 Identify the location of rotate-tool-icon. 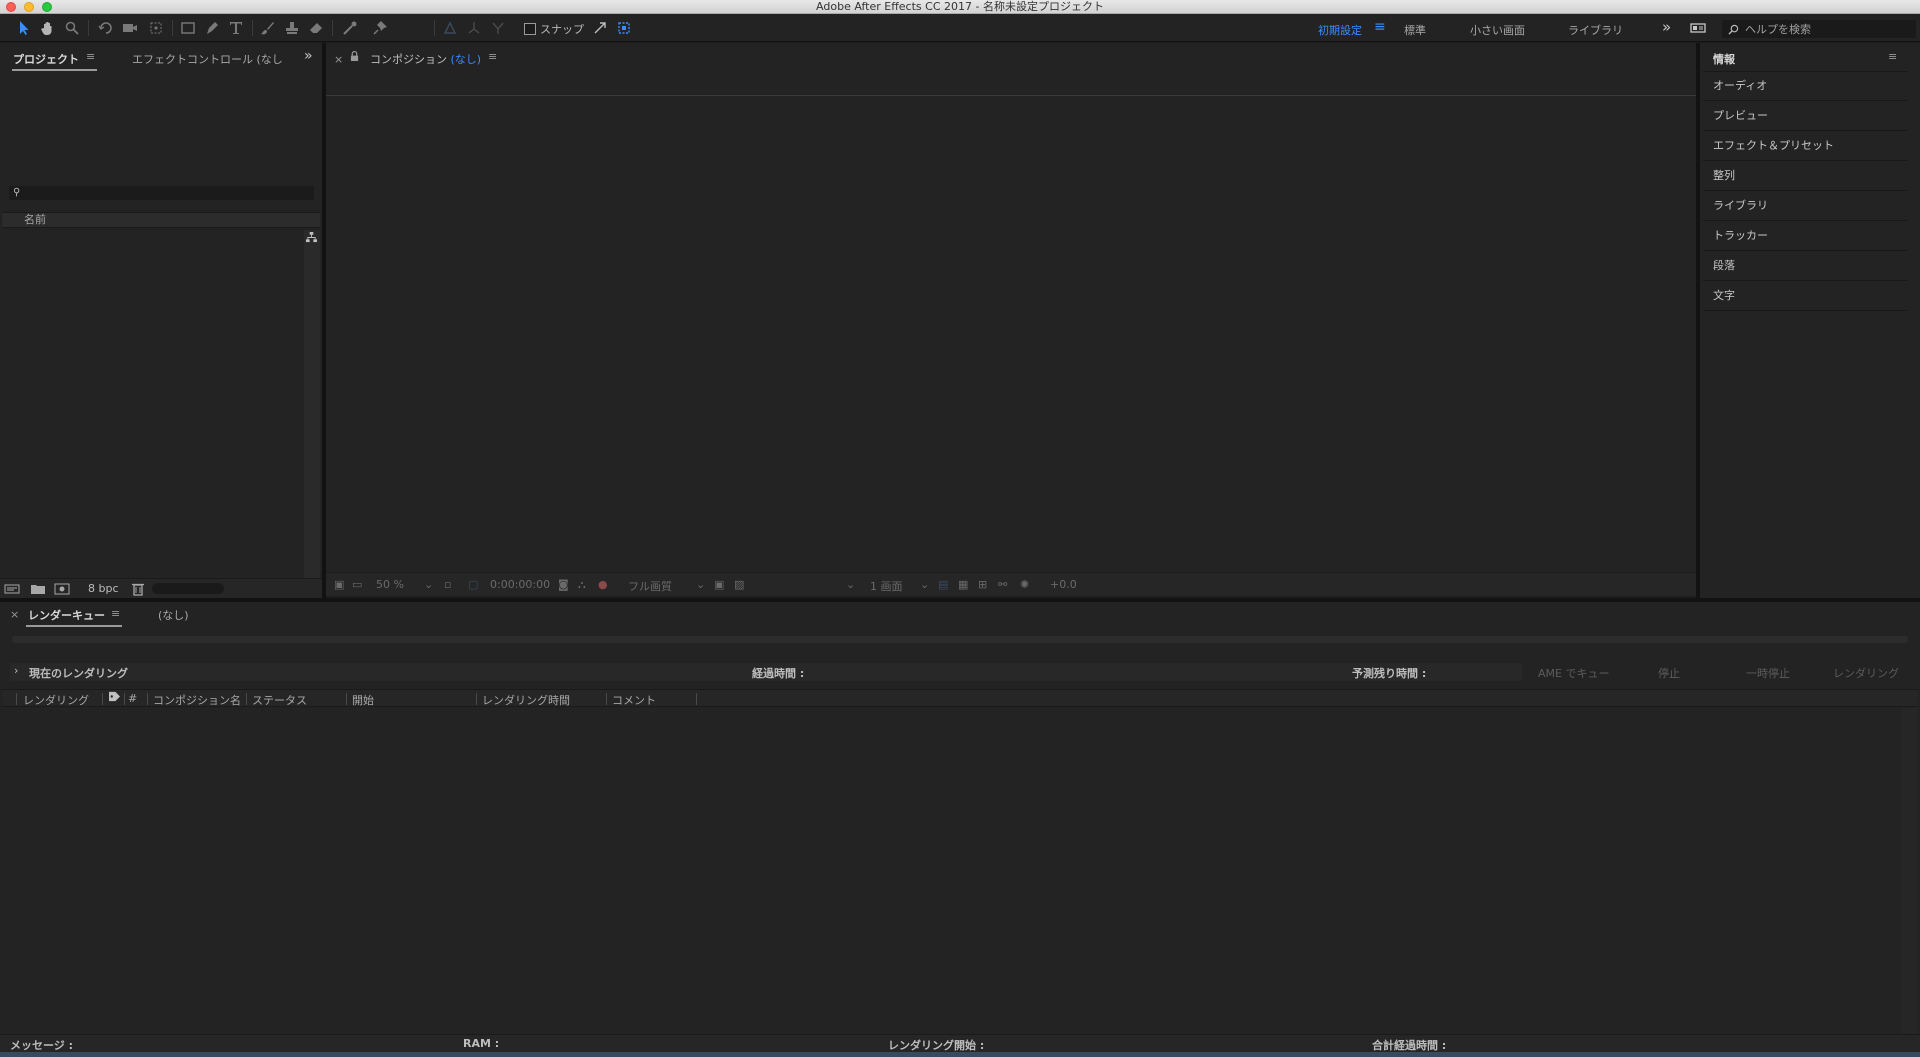
(106, 28).